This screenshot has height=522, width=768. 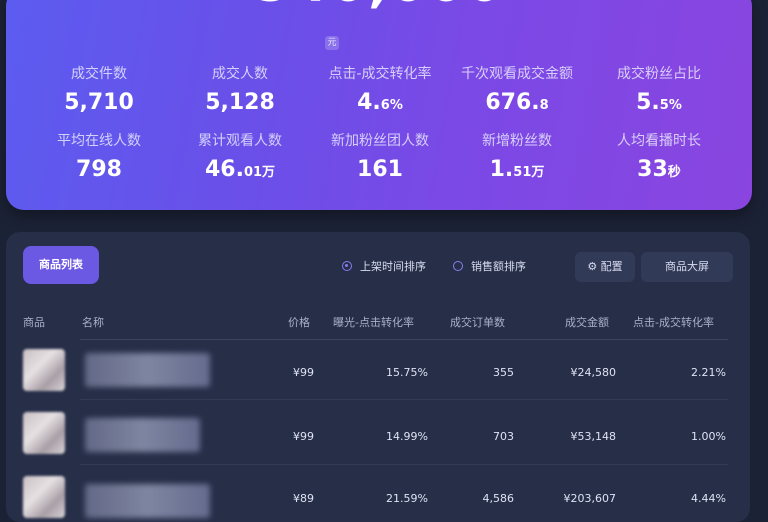 What do you see at coordinates (380, 156) in the screenshot?
I see `stat-new-fan-club: 新加粉丝团人数 161` at bounding box center [380, 156].